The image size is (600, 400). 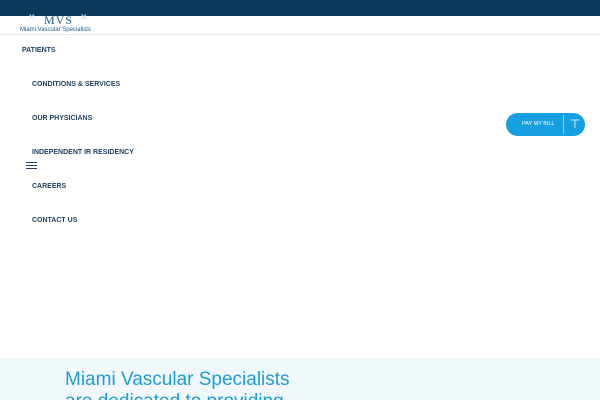 What do you see at coordinates (76, 84) in the screenshot?
I see `nav-item-conditions-services: CONDITIONS & SERVICES` at bounding box center [76, 84].